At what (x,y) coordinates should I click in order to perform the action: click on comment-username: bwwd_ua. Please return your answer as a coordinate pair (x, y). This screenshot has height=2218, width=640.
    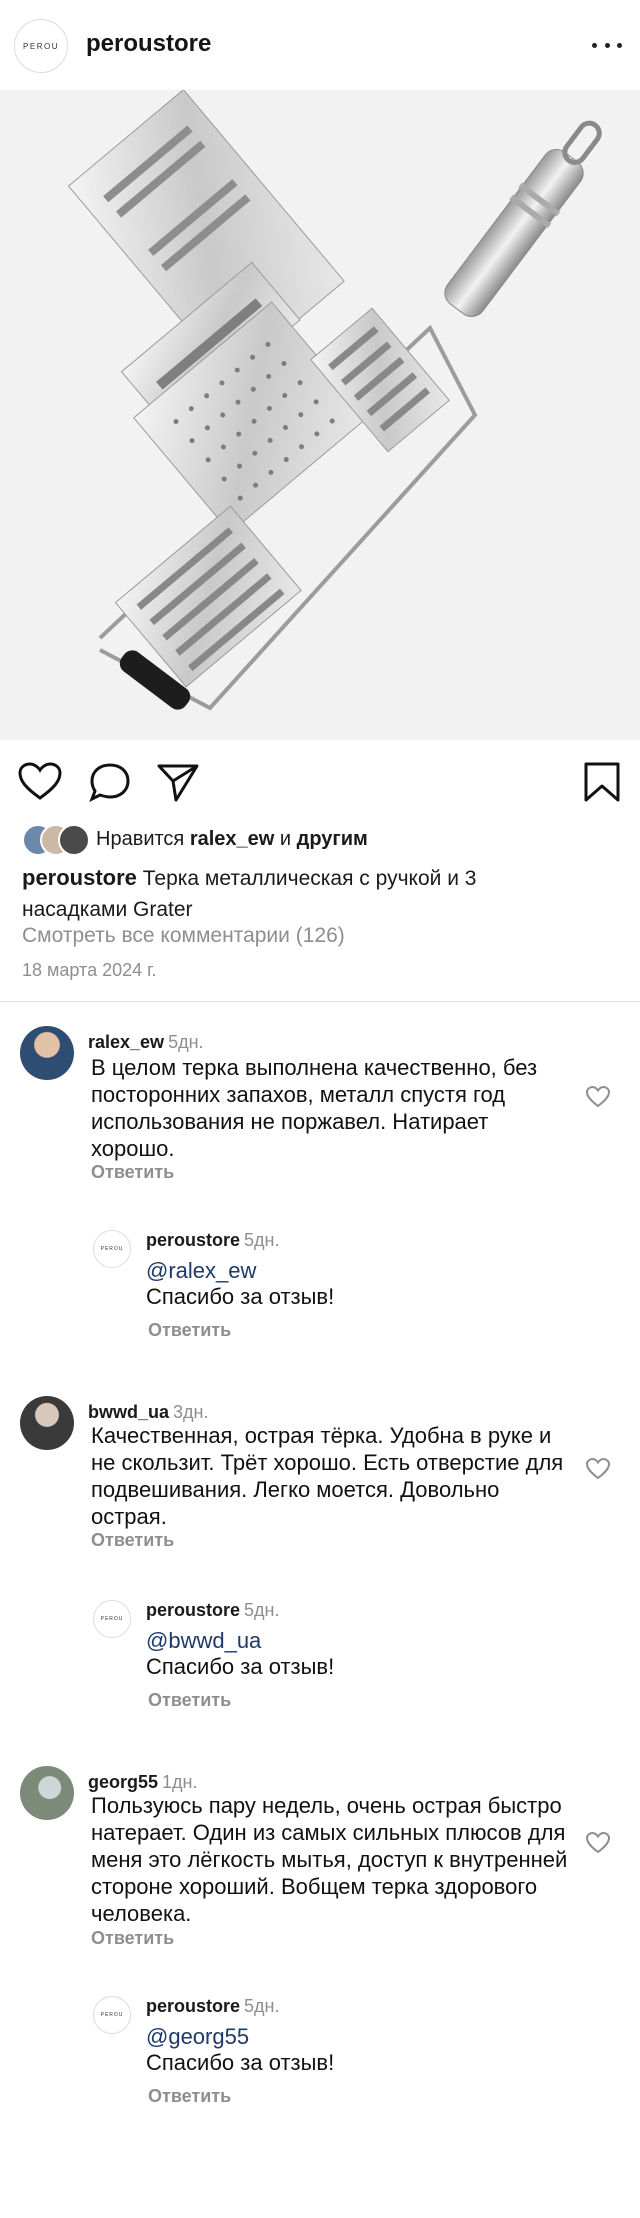
    Looking at the image, I should click on (128, 1412).